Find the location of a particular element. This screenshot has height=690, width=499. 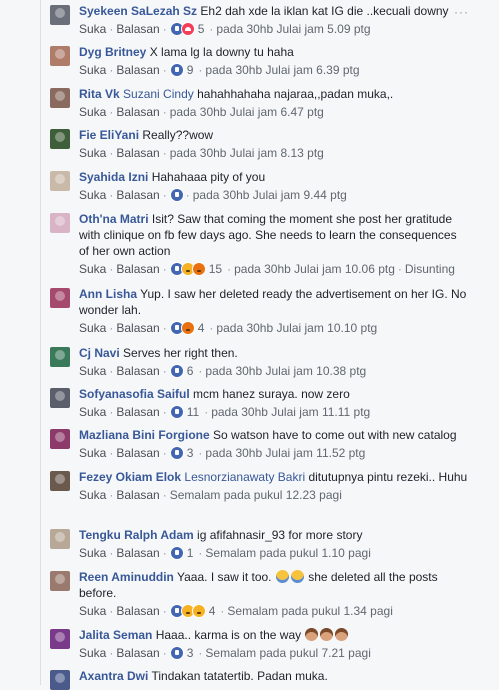

tagged-user: Lesnorzianawaty Bakri is located at coordinates (244, 477).